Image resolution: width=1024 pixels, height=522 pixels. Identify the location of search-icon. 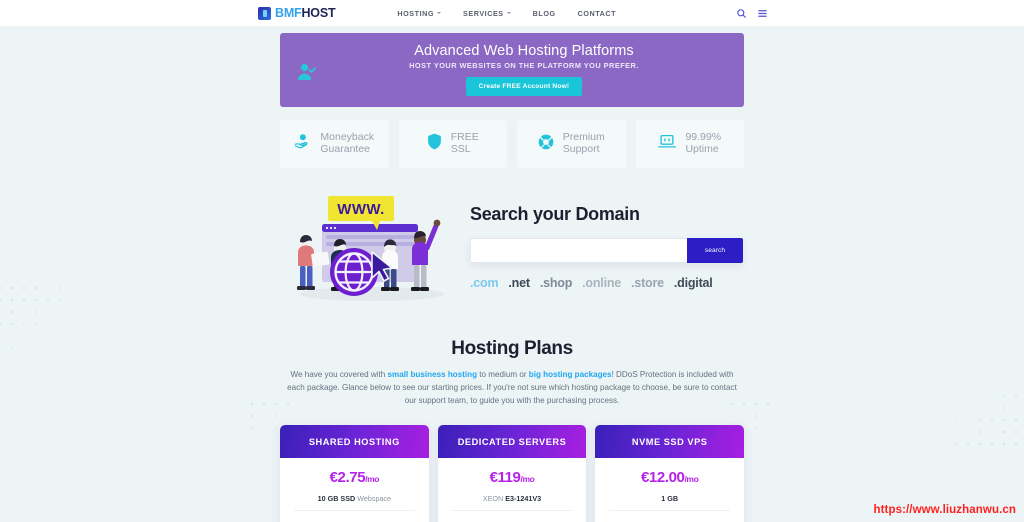
(741, 13).